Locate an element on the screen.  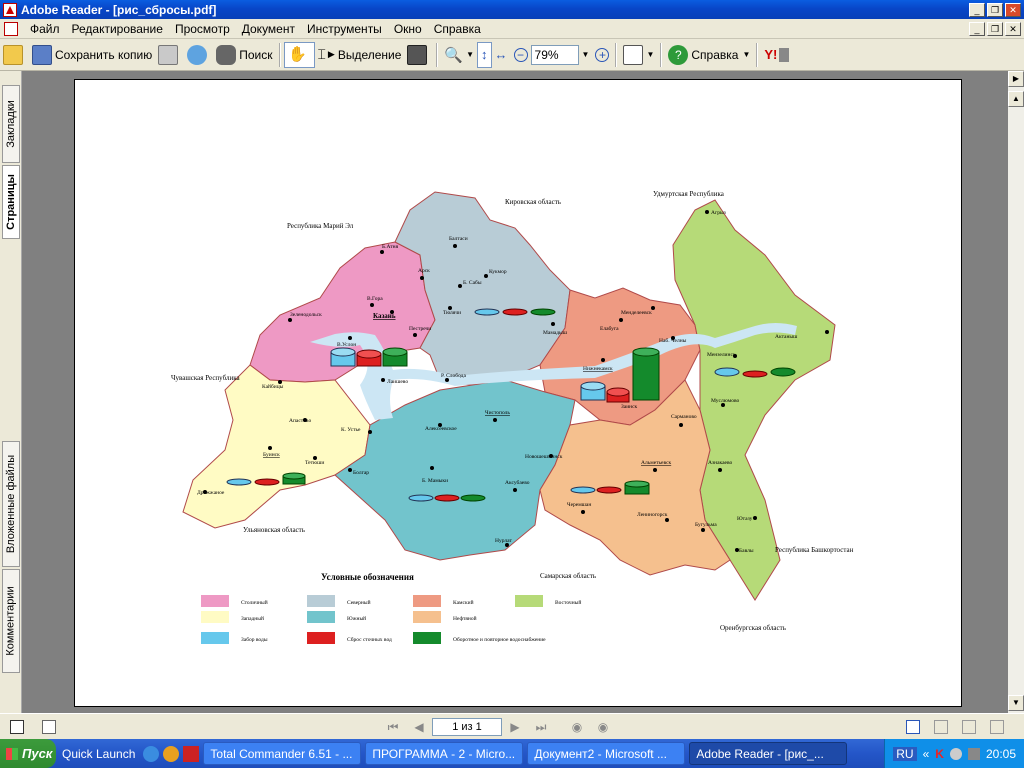
email-button is located at coordinates (198, 55).